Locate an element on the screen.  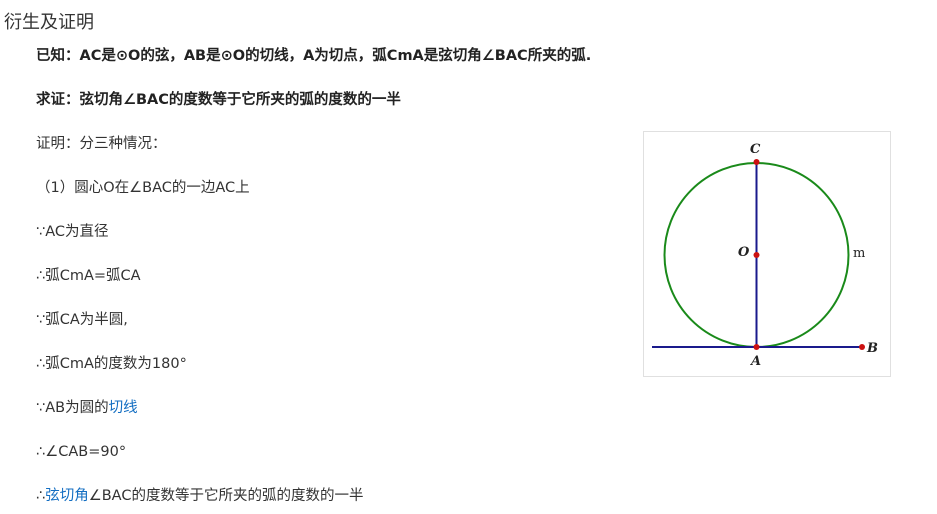
section-title: 衍生及证明 is located at coordinates (49, 22).